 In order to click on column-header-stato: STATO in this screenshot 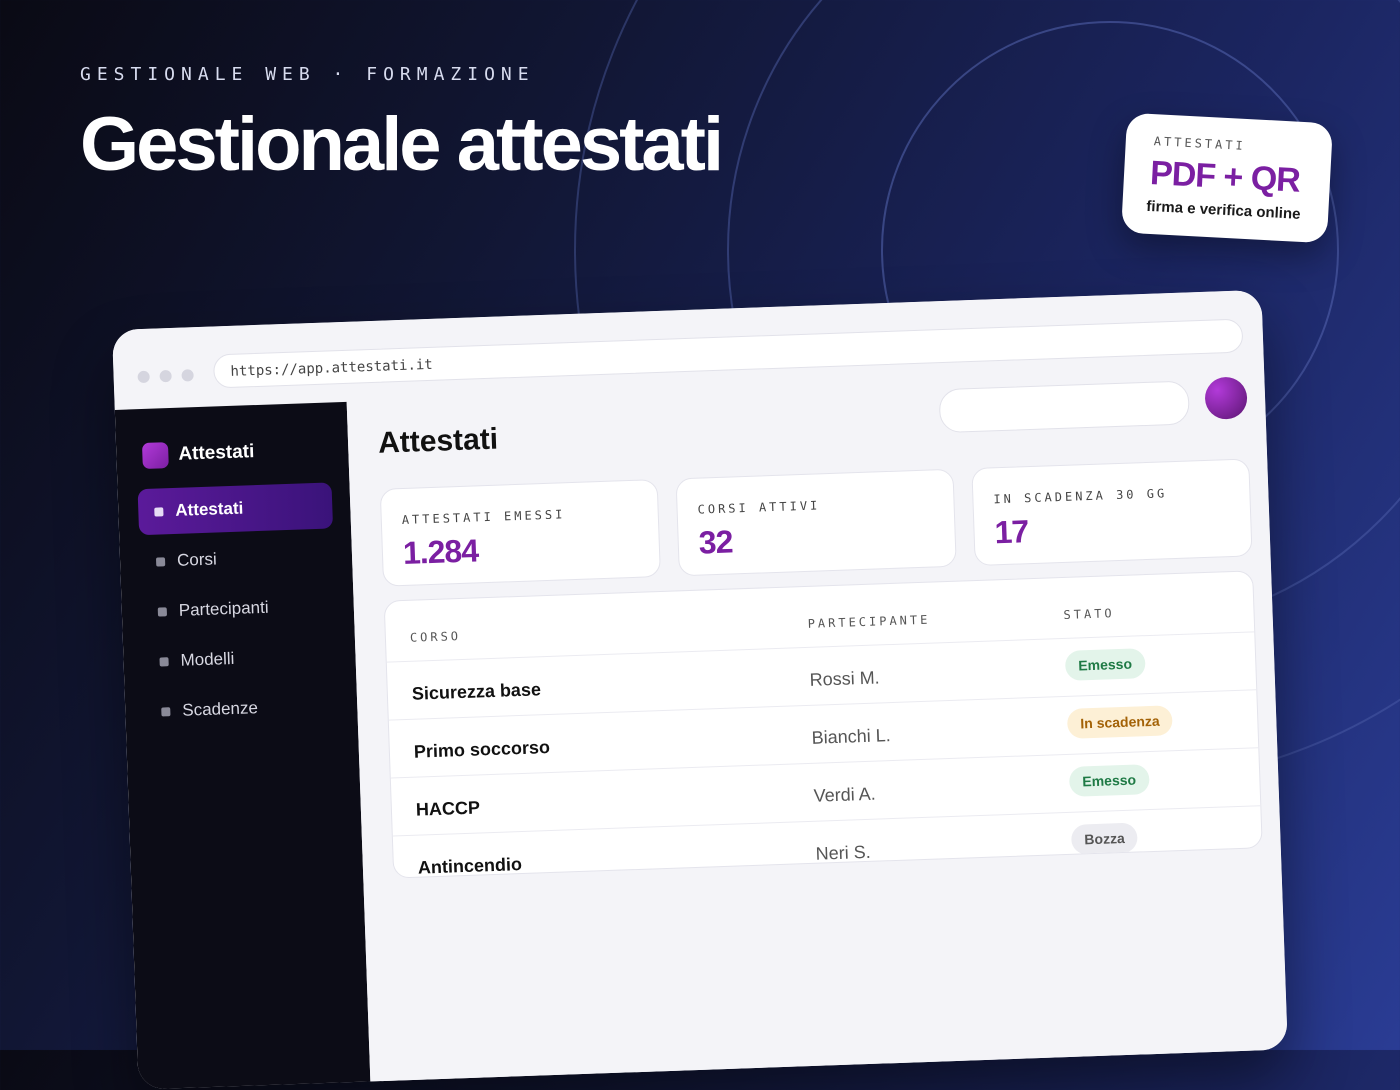, I will do `click(1089, 614)`.